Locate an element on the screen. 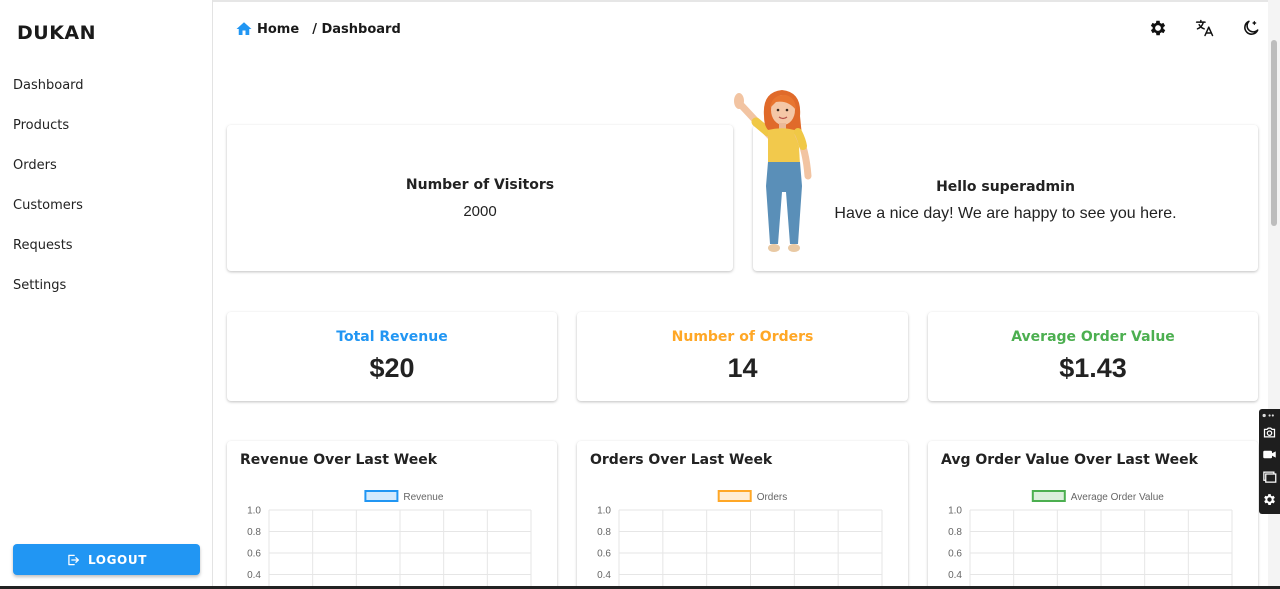 The height and width of the screenshot is (589, 1280). visitors-title: Number of Visitors is located at coordinates (480, 184).